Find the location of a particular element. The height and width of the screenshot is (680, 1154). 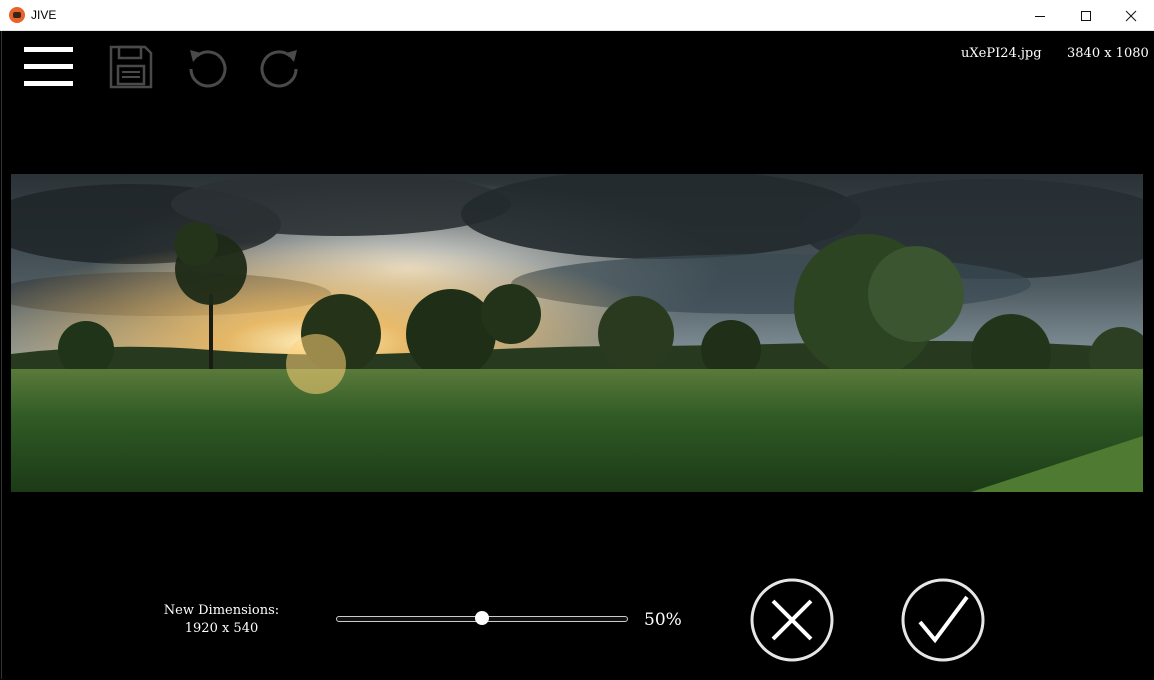

minimize-icon is located at coordinates (1040, 16).